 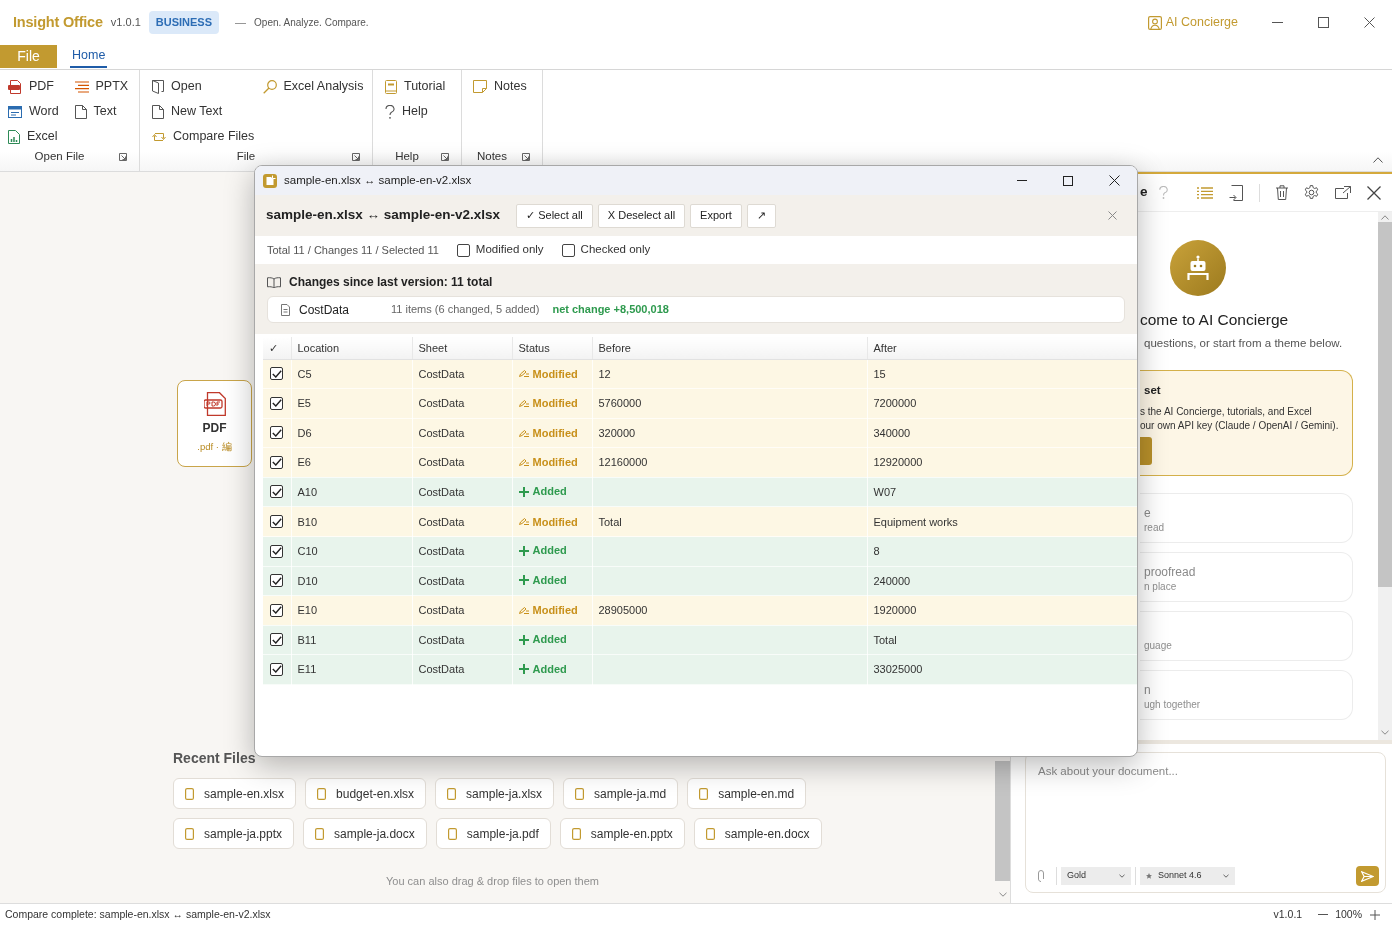 I want to click on file-type-card: PDF .pdf · 編, so click(x=214, y=423).